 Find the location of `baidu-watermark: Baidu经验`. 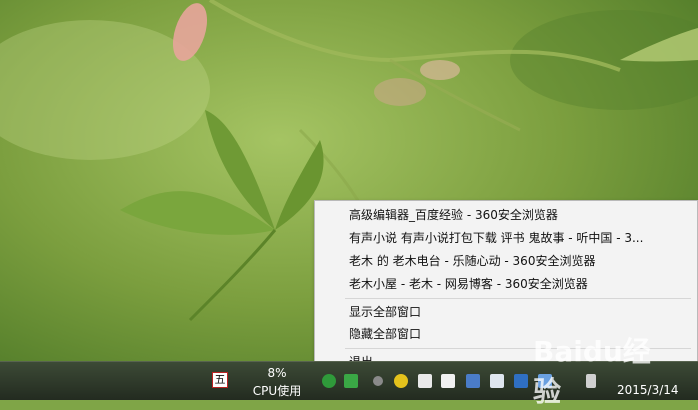

baidu-watermark: Baidu经验 is located at coordinates (598, 365).